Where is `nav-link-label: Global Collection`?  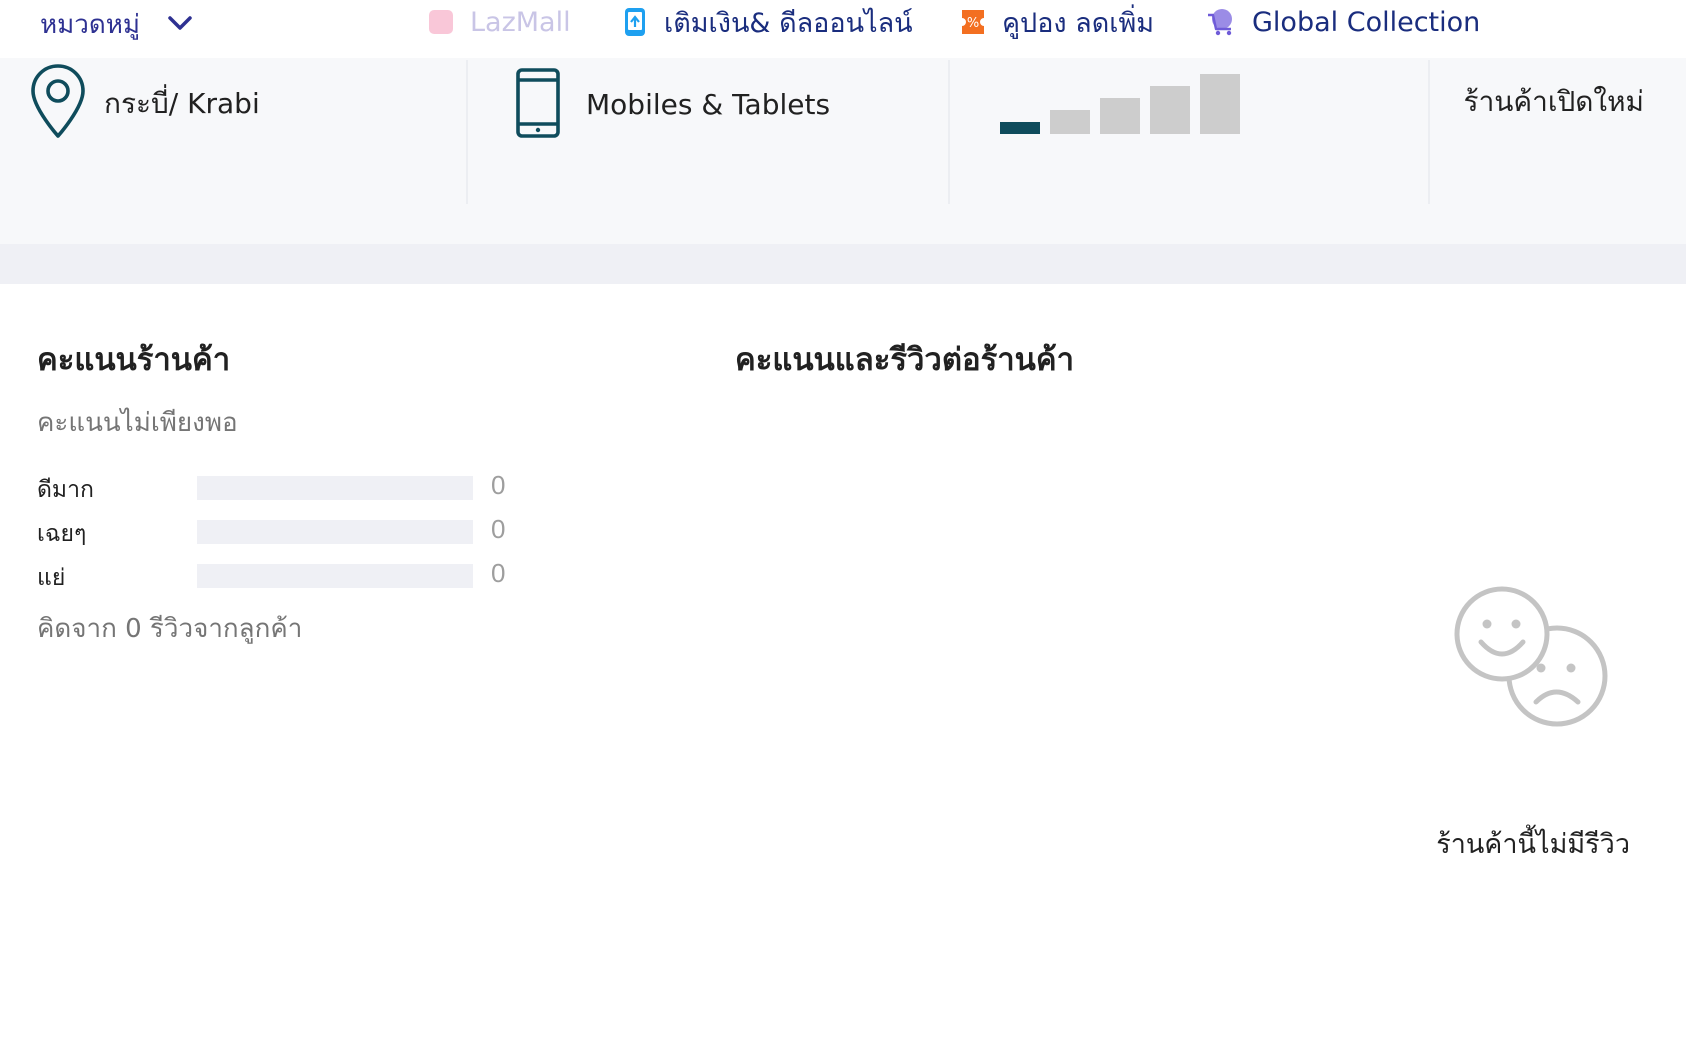
nav-link-label: Global Collection is located at coordinates (1366, 22).